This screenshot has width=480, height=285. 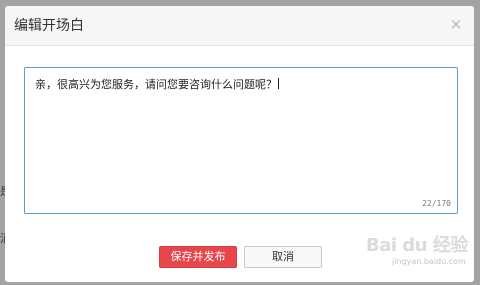 I want to click on watermark-url: jingyan.baidu.com, so click(x=429, y=261).